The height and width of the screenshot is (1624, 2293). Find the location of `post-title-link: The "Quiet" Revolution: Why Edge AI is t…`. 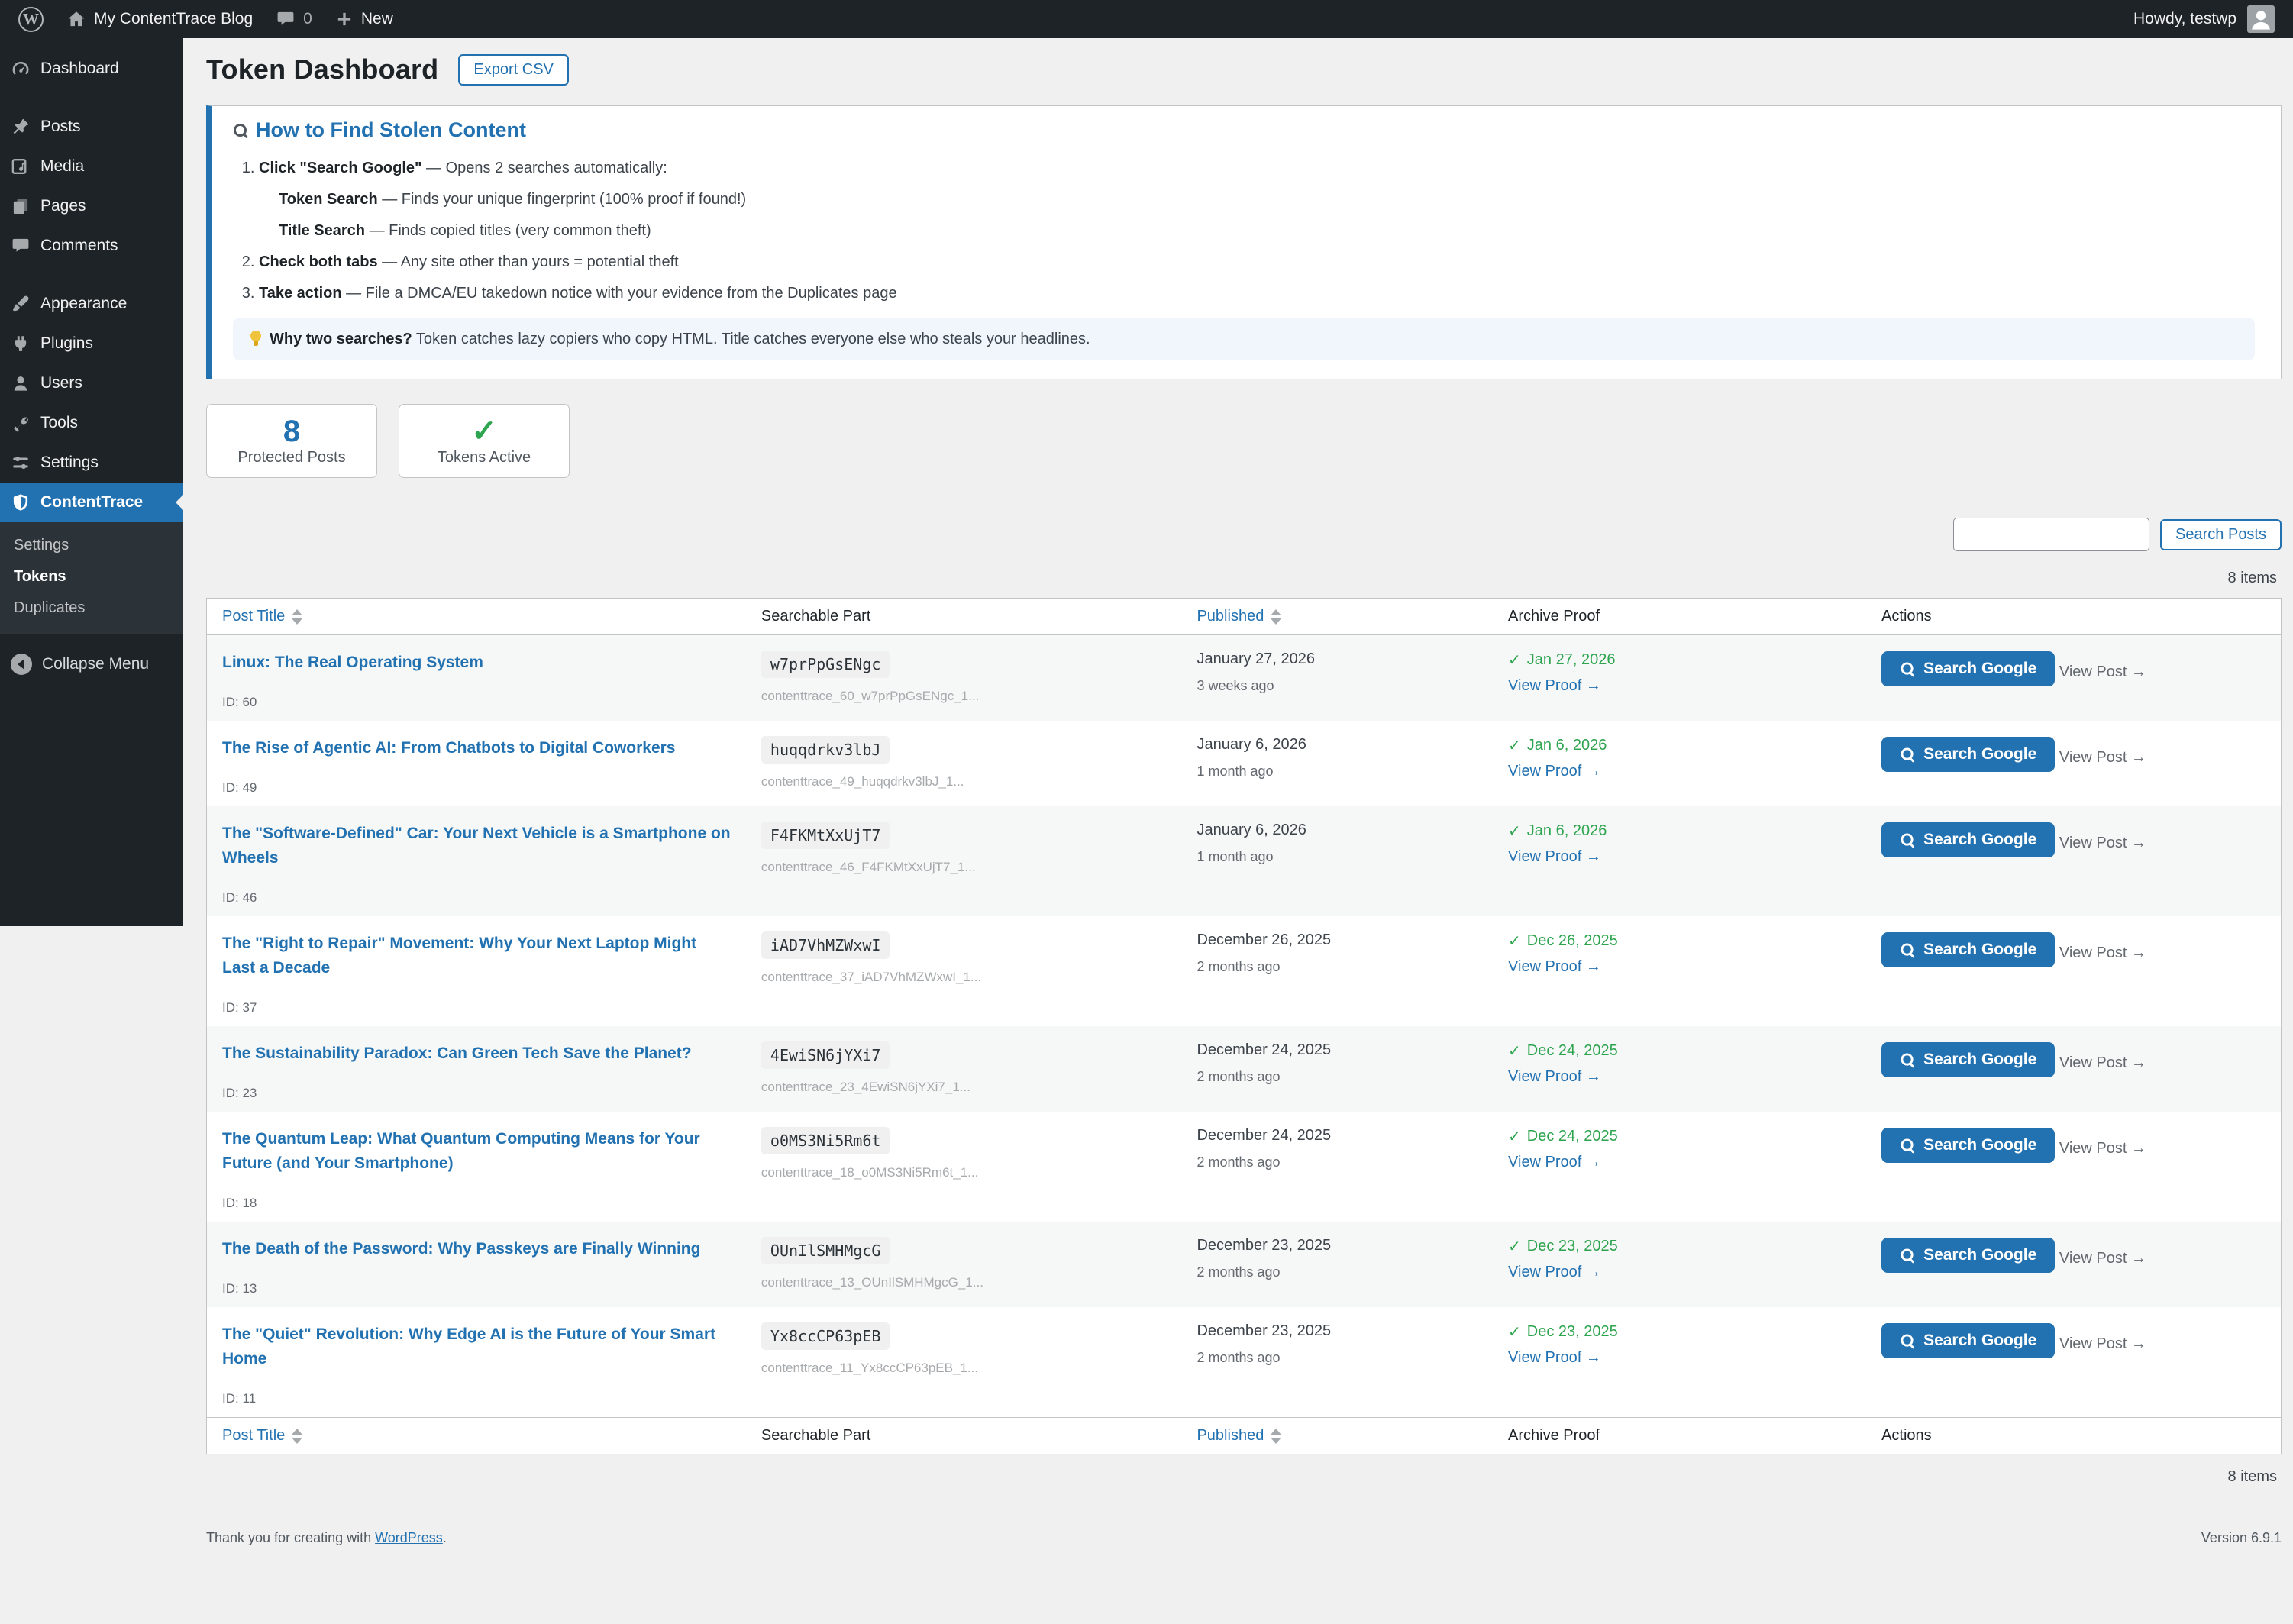

post-title-link: The "Quiet" Revolution: Why Edge AI is t… is located at coordinates (476, 1346).